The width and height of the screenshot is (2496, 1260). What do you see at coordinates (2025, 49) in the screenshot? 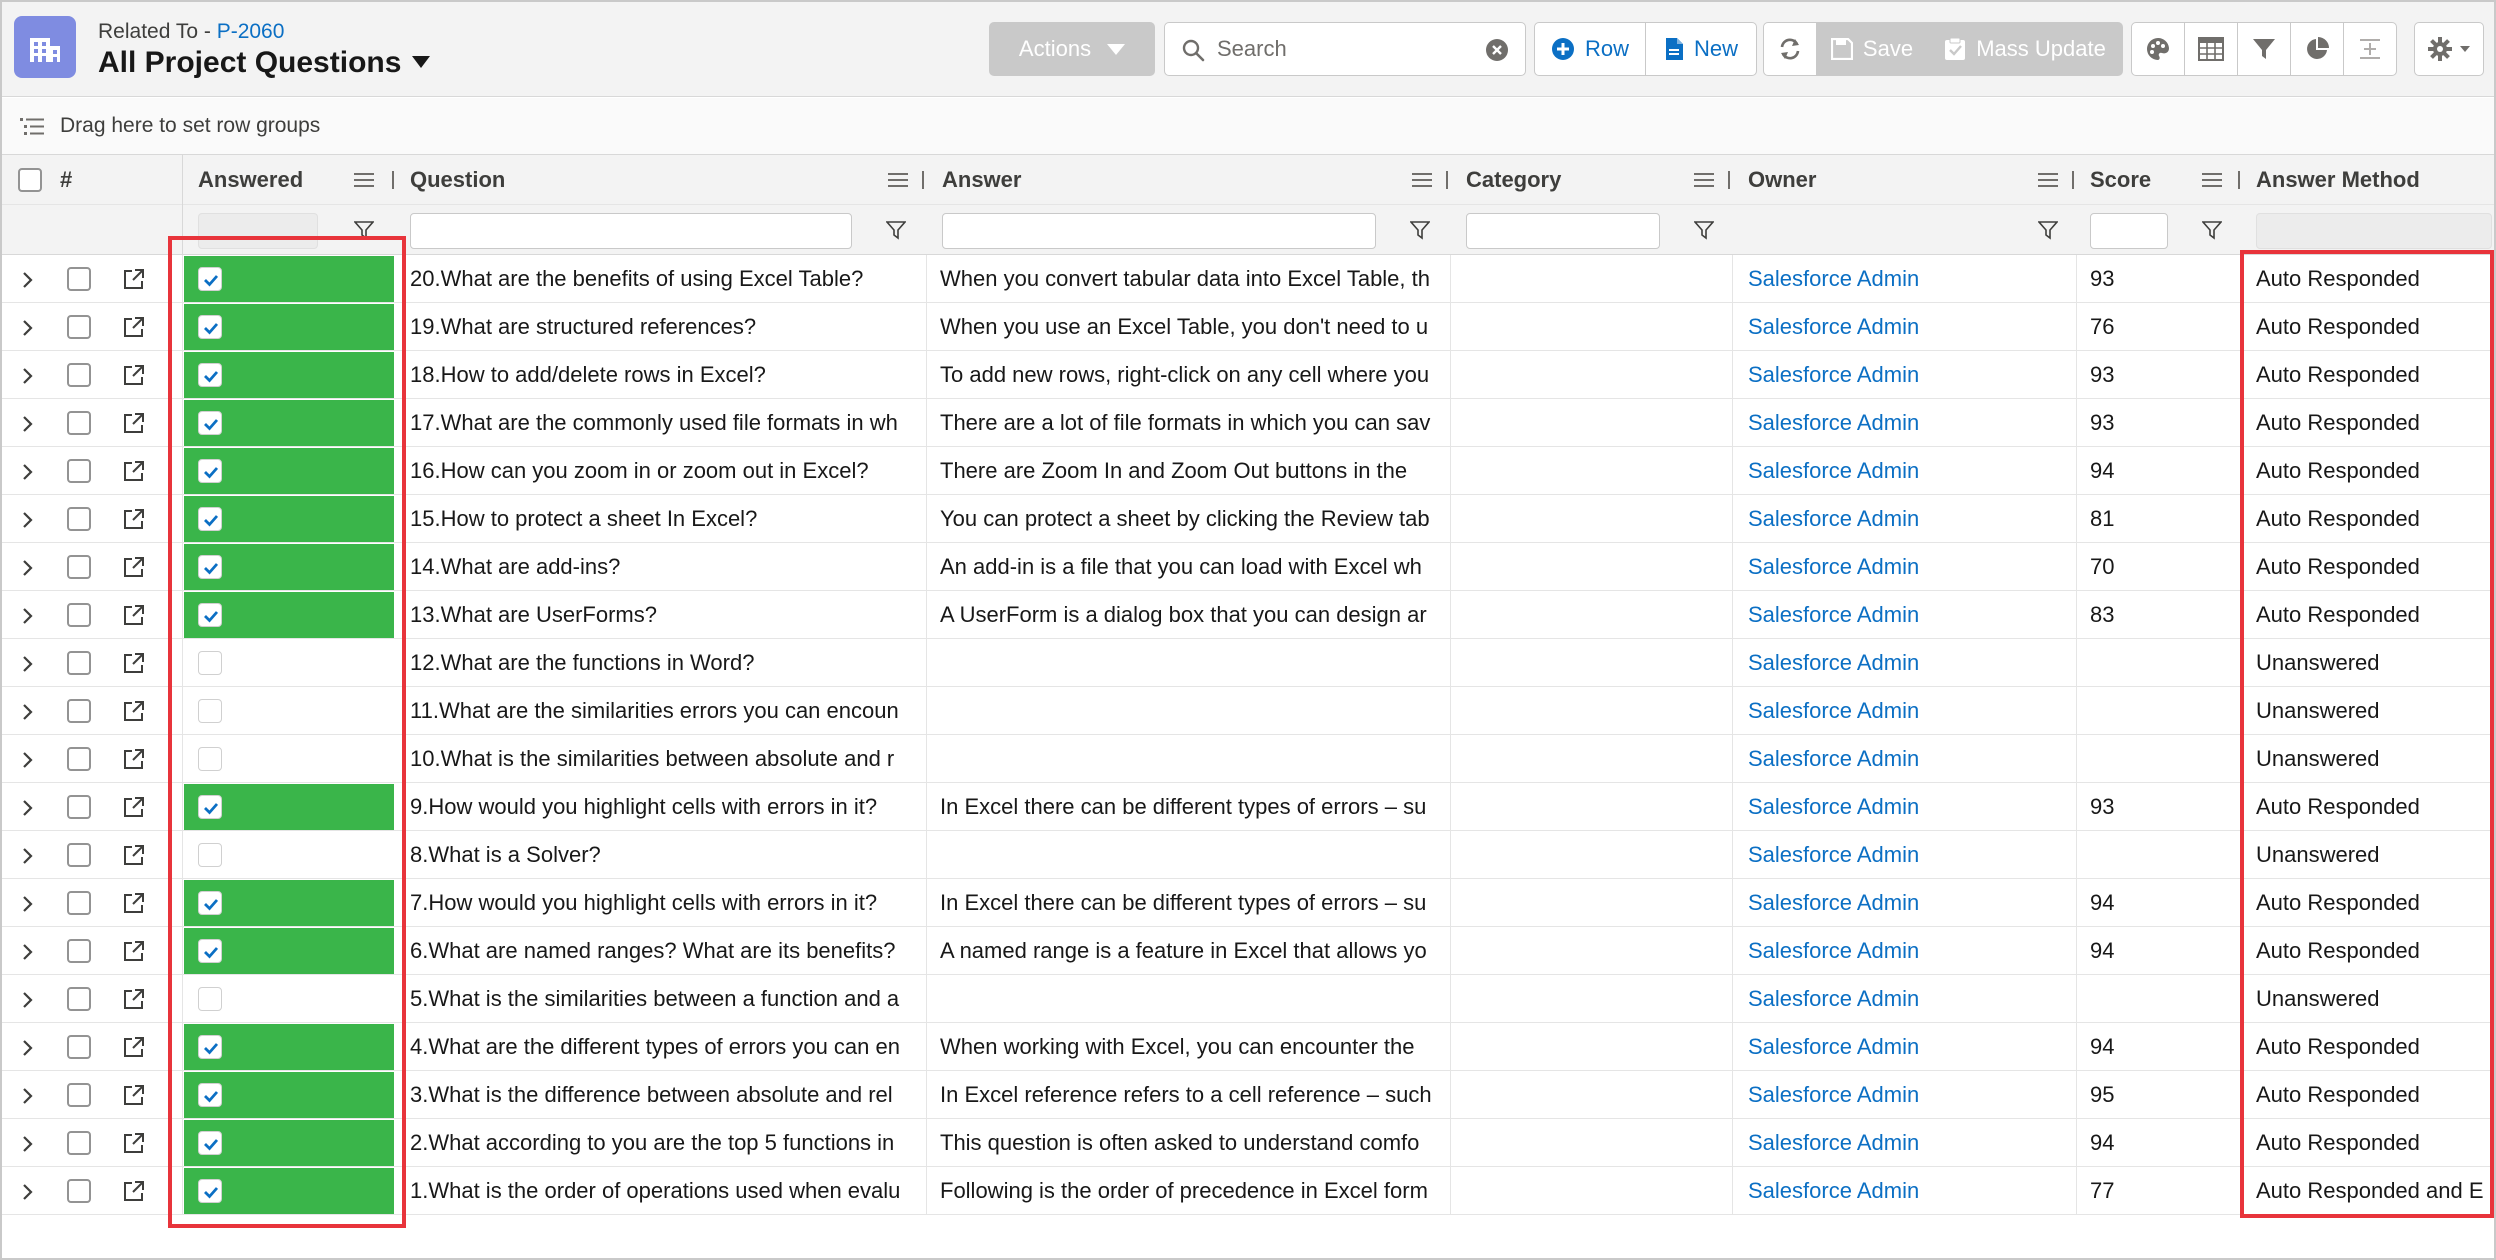
I see `mass-update-button: Mass Update` at bounding box center [2025, 49].